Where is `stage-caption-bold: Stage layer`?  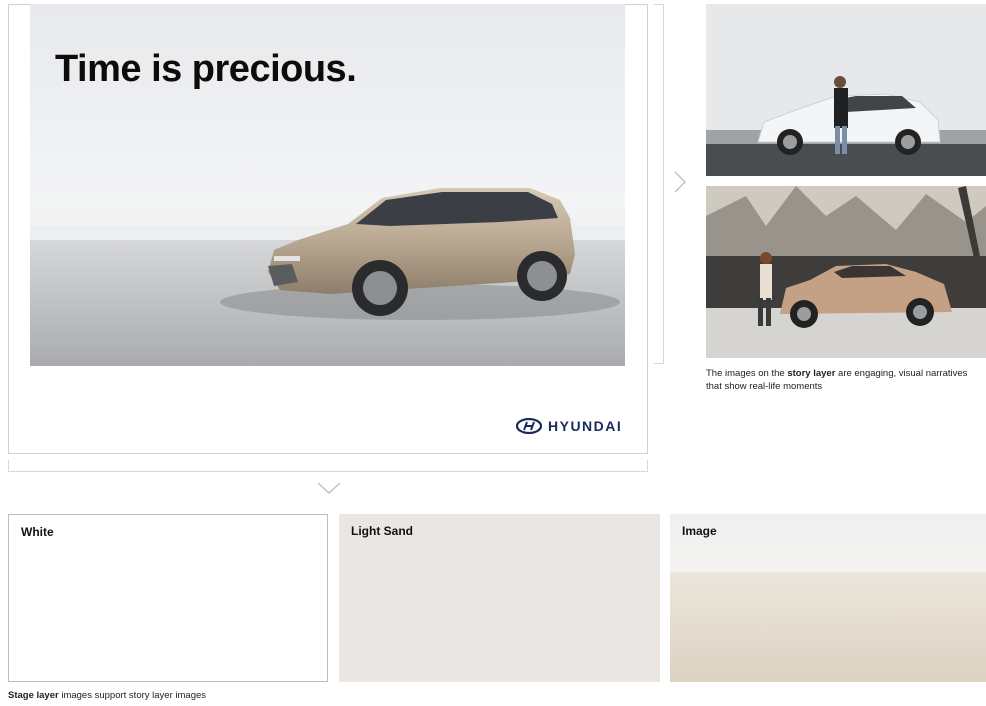 stage-caption-bold: Stage layer is located at coordinates (33, 695).